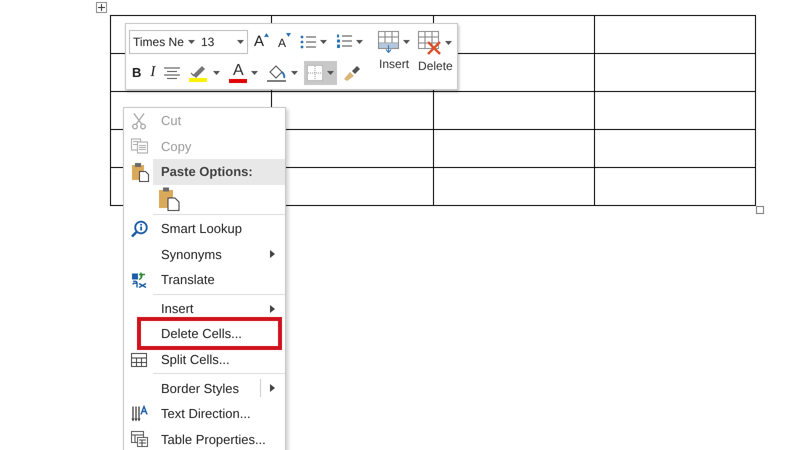 The width and height of the screenshot is (800, 450). Describe the element at coordinates (139, 121) in the screenshot. I see `scissors-icon` at that location.